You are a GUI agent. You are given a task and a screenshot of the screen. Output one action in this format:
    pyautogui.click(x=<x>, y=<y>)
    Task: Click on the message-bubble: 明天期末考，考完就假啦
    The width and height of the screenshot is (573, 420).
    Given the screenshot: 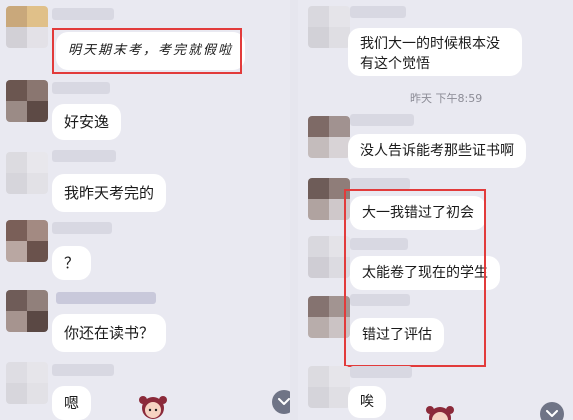 What is the action you would take?
    pyautogui.click(x=151, y=51)
    